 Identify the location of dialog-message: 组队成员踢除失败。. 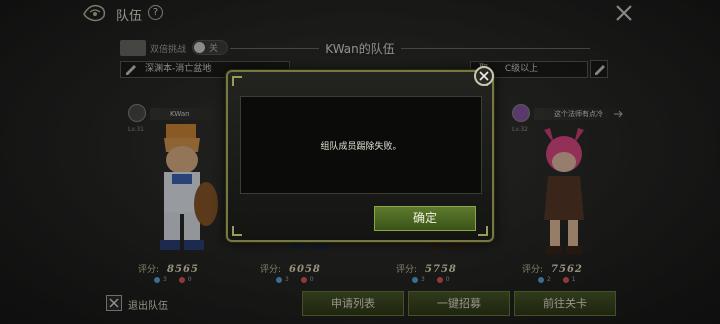
(361, 147).